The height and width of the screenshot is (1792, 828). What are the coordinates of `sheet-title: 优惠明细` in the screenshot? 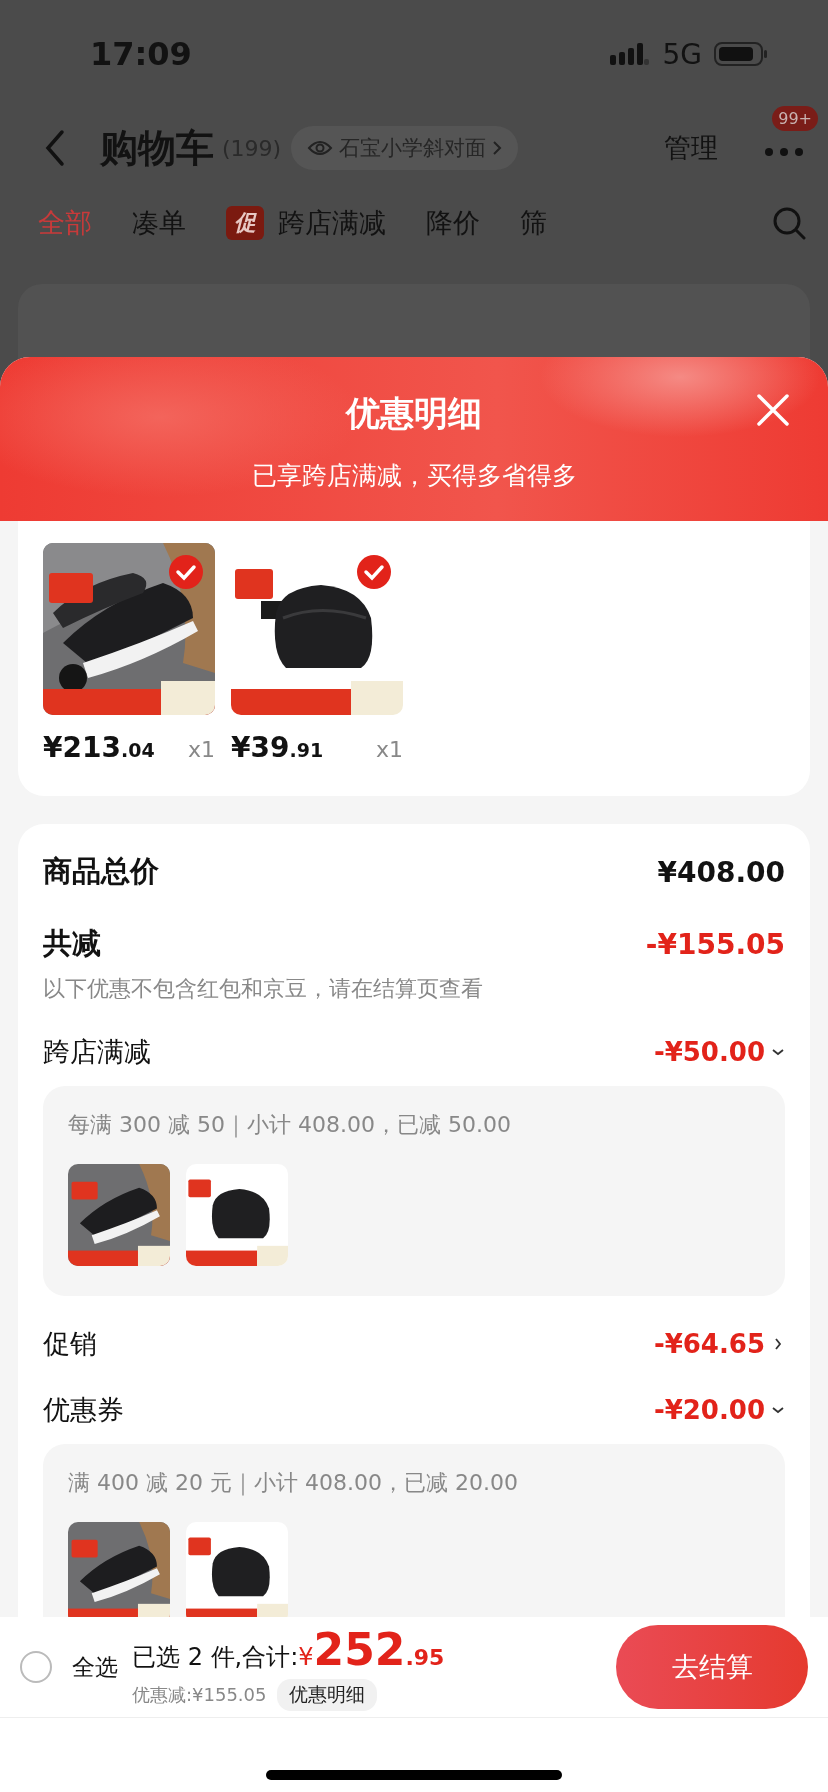 It's located at (414, 413).